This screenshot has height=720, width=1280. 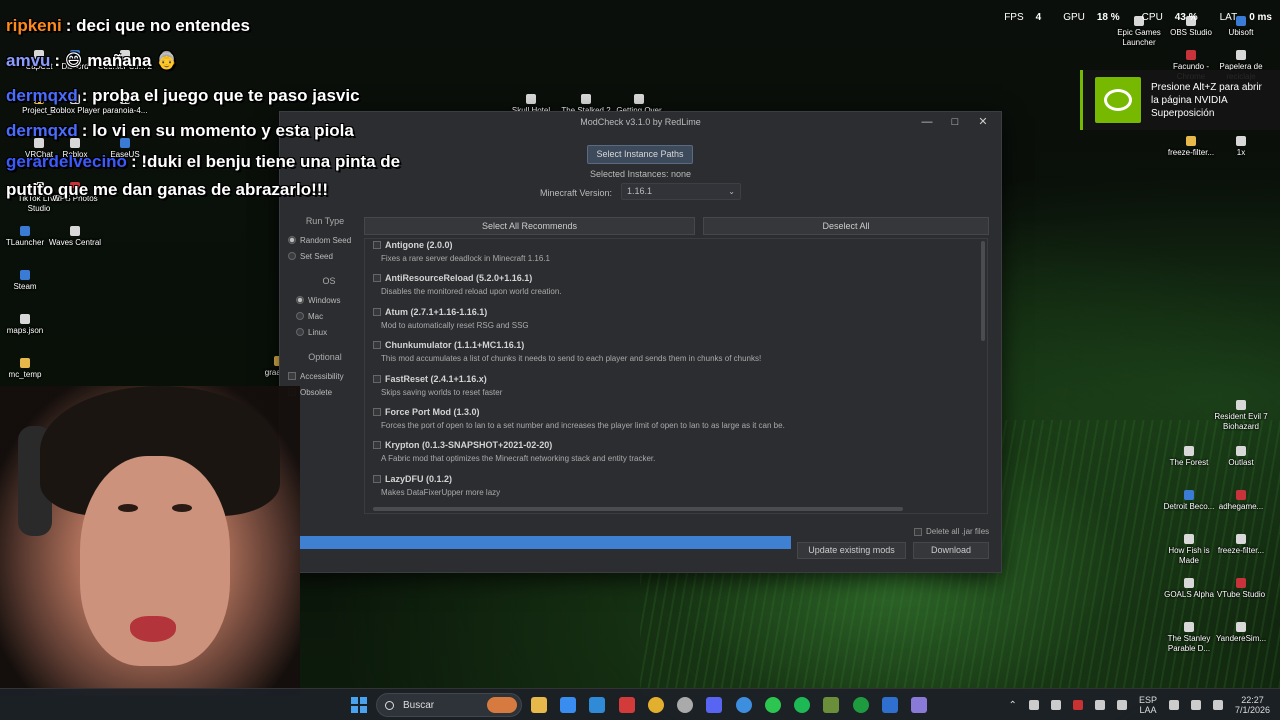 What do you see at coordinates (951, 531) in the screenshot?
I see `delete-jar-checkbox: Delete all .jar files` at bounding box center [951, 531].